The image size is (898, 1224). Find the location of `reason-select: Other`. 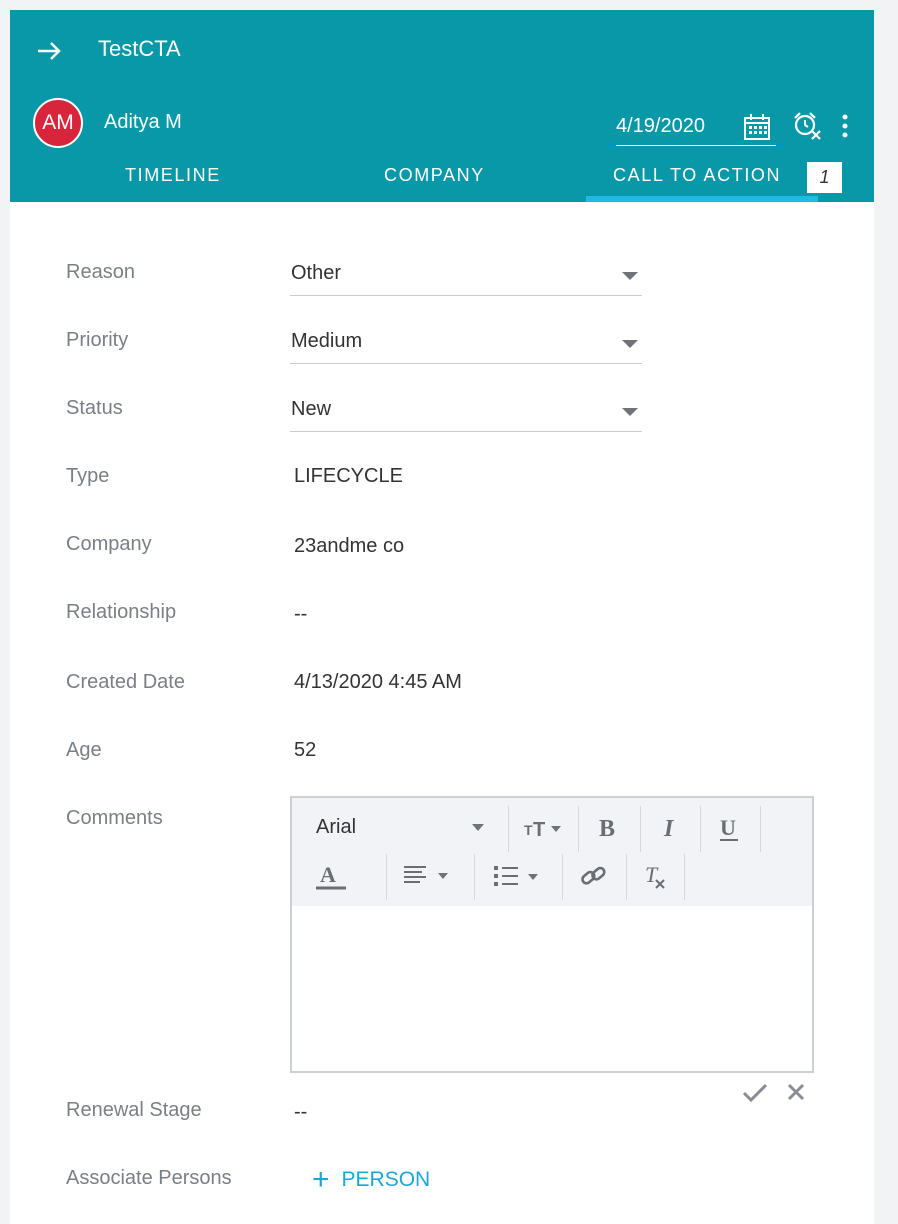

reason-select: Other is located at coordinates (466, 278).